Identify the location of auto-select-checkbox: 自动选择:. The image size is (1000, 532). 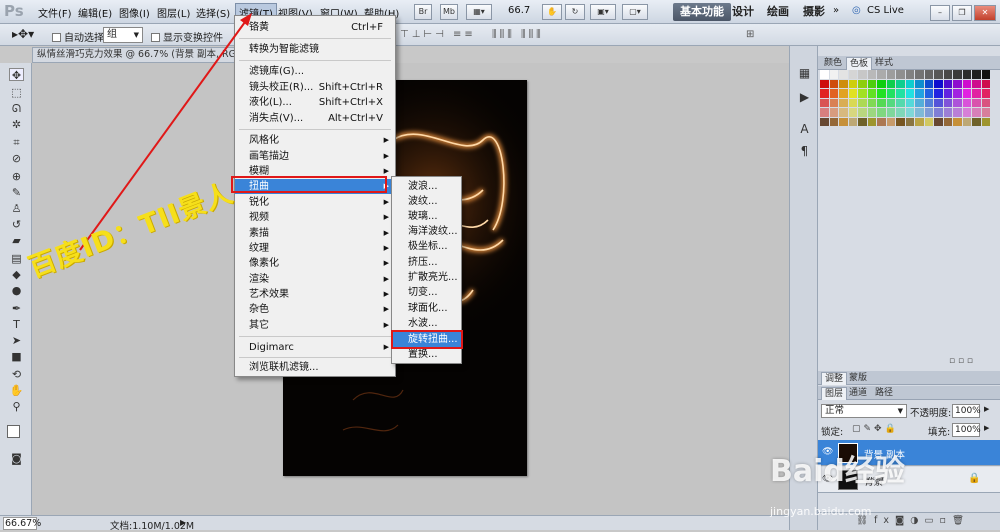
(79, 36).